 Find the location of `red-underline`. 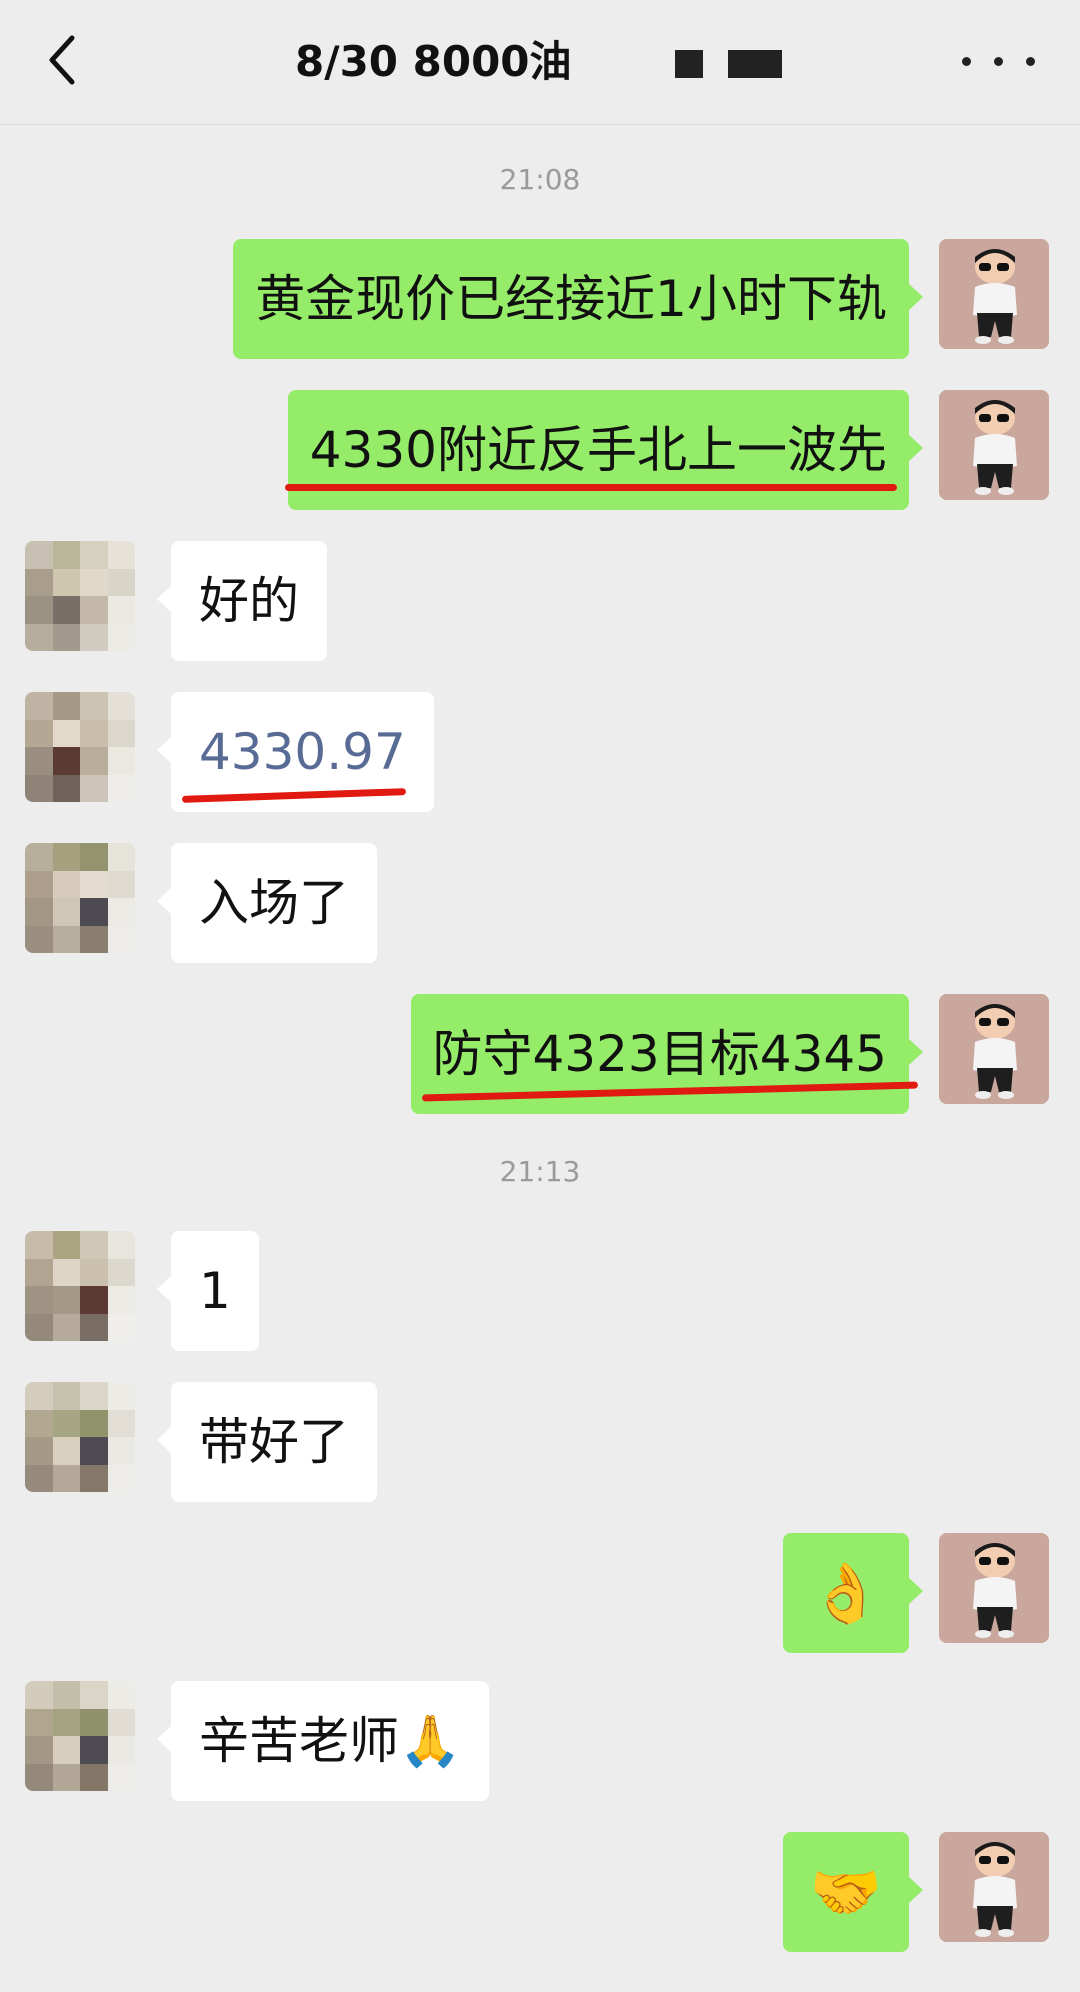

red-underline is located at coordinates (591, 487).